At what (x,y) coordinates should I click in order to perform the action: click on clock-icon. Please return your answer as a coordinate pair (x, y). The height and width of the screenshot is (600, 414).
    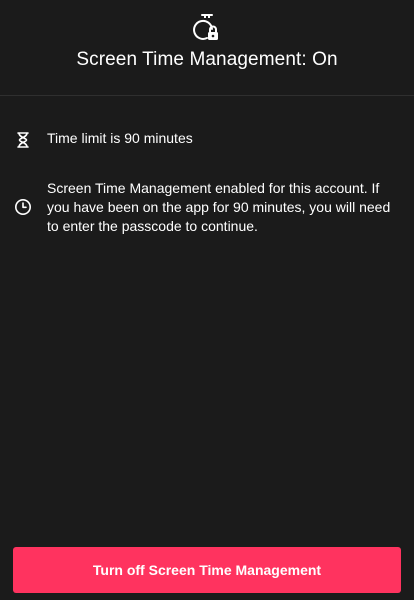
    Looking at the image, I should click on (23, 207).